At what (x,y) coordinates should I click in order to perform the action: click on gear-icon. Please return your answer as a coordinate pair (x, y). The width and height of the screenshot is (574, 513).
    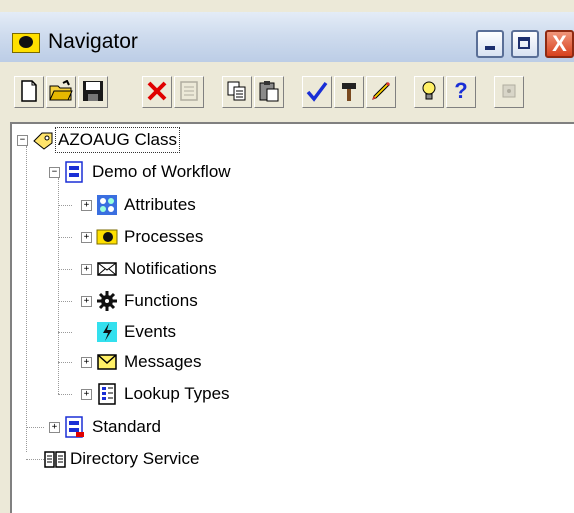
    Looking at the image, I should click on (107, 301).